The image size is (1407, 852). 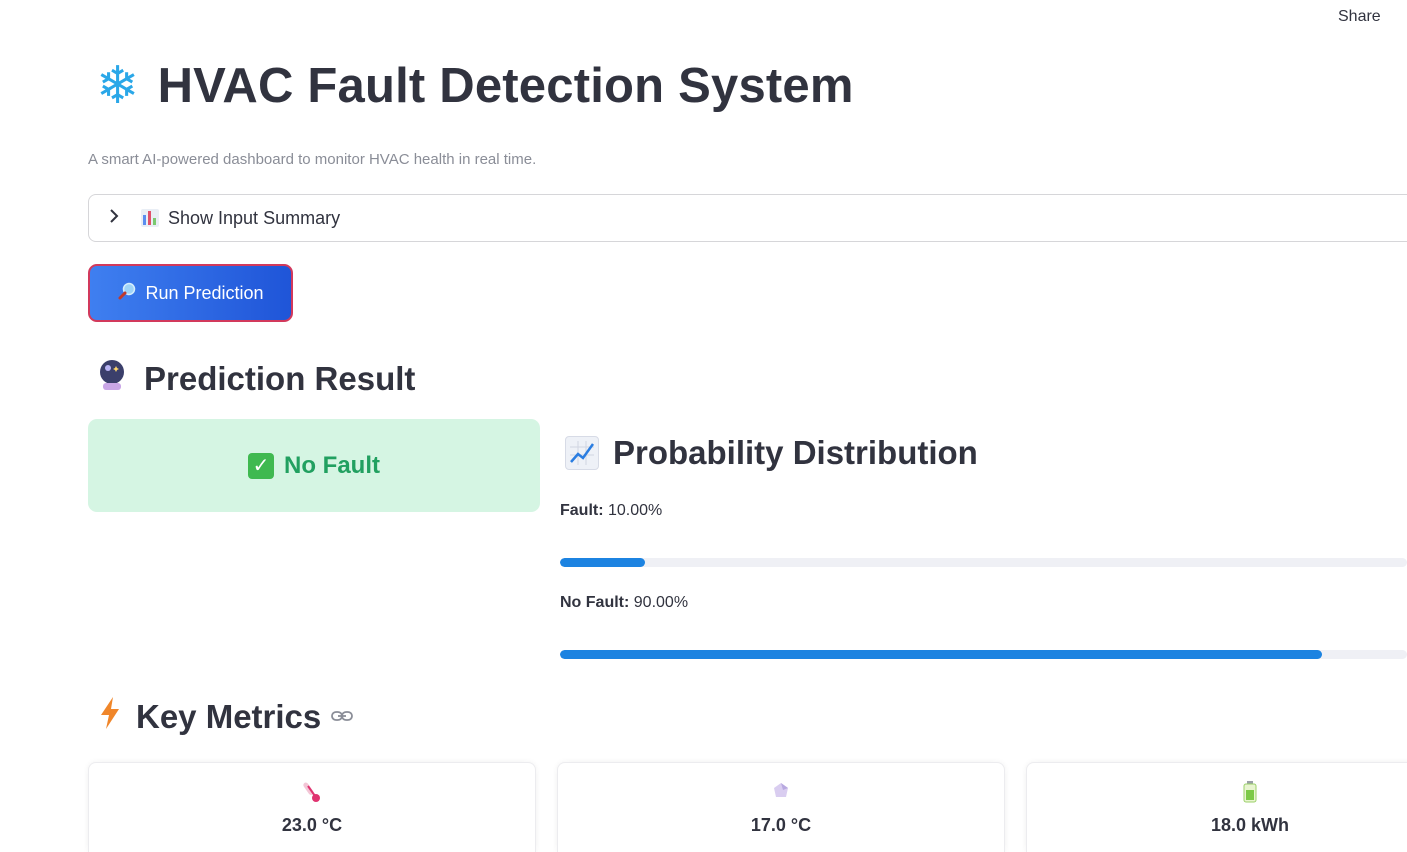 What do you see at coordinates (342, 717) in the screenshot?
I see `link-icon` at bounding box center [342, 717].